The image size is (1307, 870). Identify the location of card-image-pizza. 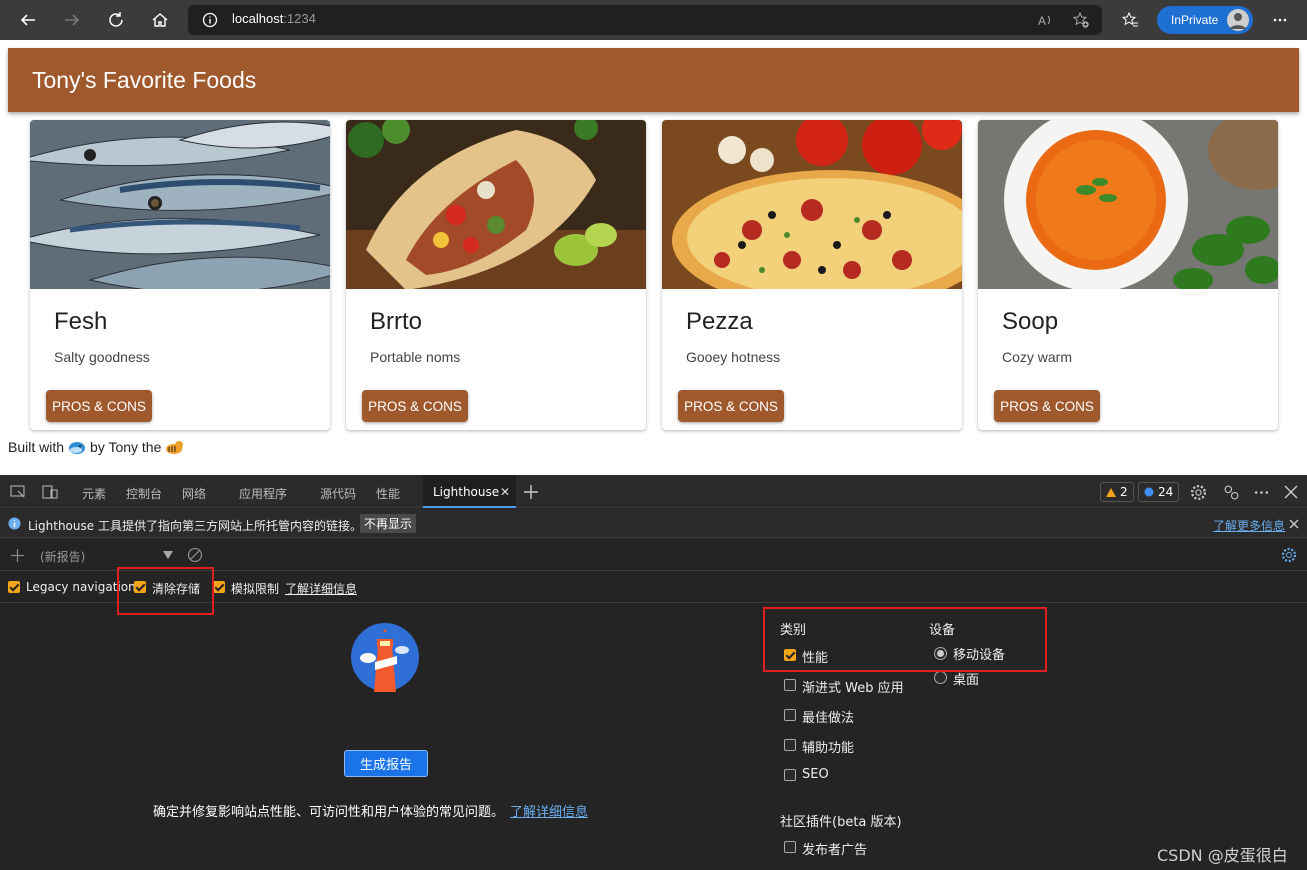
(812, 204).